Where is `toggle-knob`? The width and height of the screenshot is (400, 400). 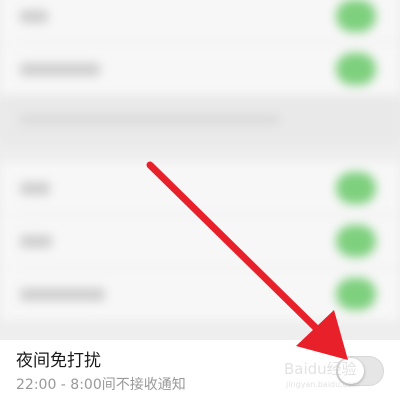
toggle-knob is located at coordinates (351, 371).